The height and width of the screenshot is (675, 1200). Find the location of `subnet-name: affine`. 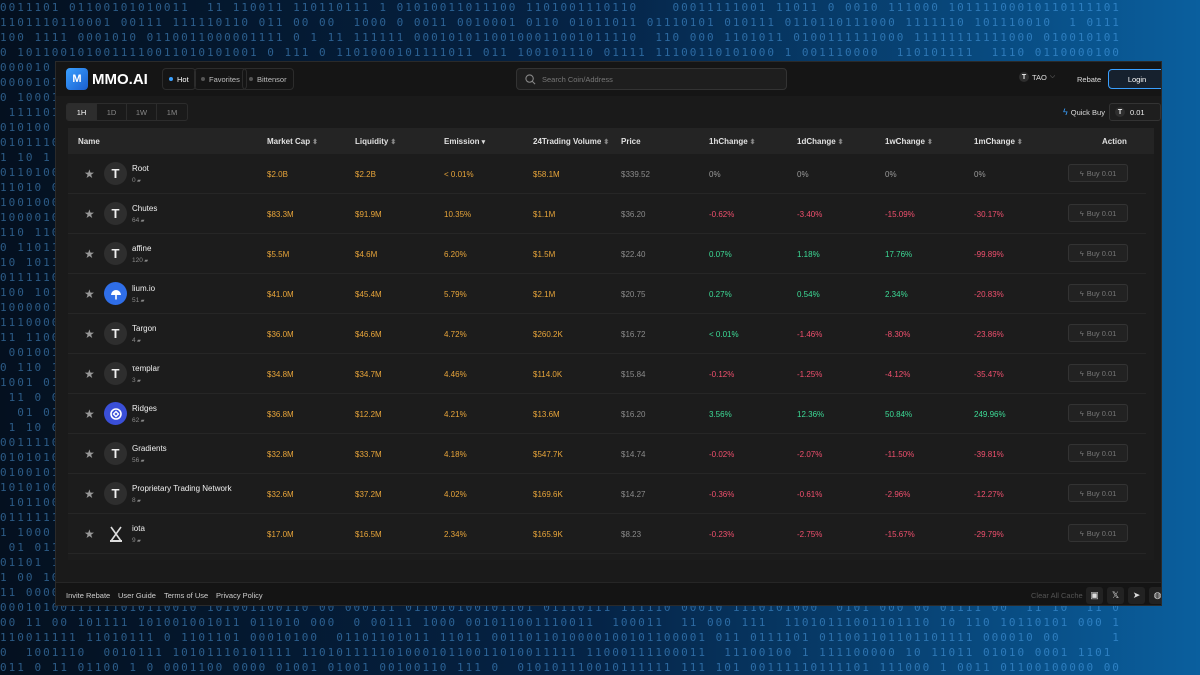

subnet-name: affine is located at coordinates (141, 248).